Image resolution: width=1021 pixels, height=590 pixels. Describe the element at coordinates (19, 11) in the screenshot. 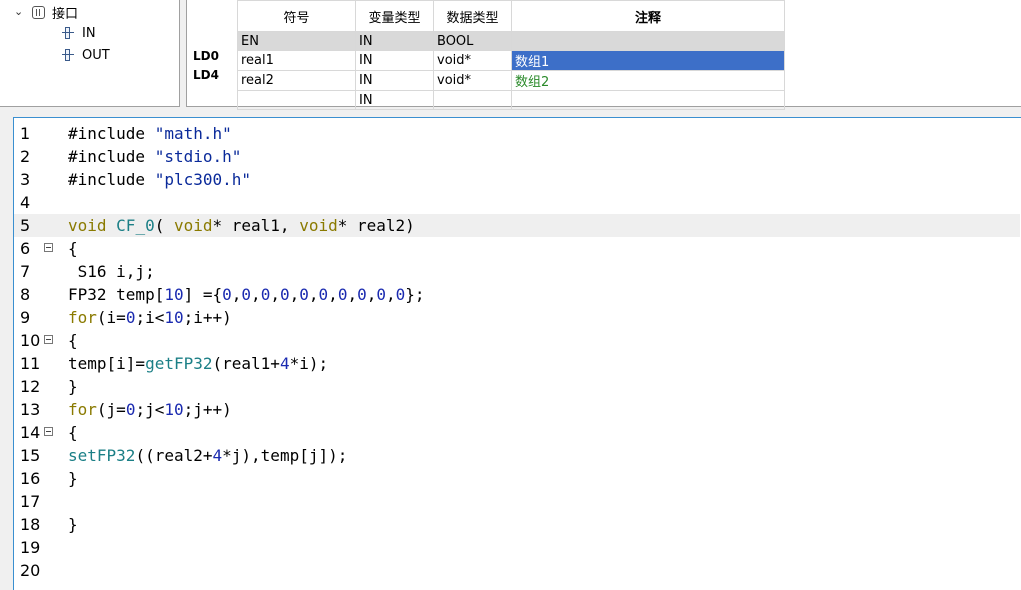

I see `chevron-down-icon: ⌄` at that location.